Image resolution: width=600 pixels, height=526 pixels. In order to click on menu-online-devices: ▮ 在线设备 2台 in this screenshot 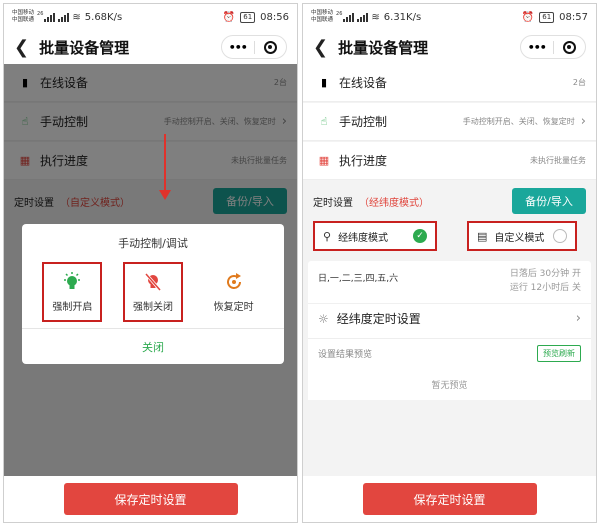, I will do `click(449, 83)`.